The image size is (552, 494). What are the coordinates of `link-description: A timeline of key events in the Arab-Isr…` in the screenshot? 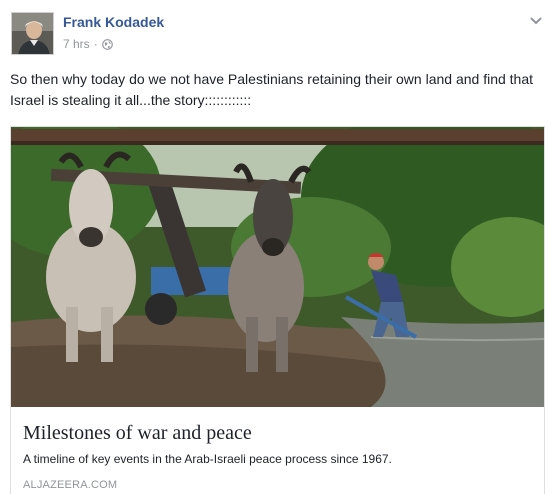 It's located at (207, 459).